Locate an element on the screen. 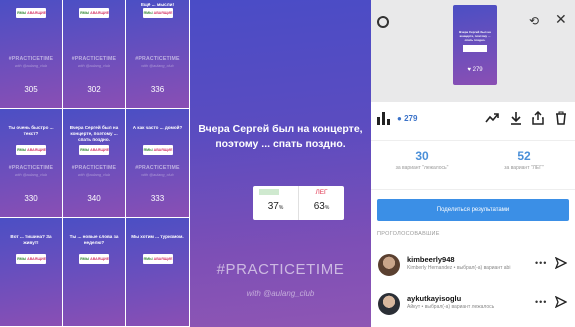 Image resolution: width=575 pixels, height=327 pixels. poll-percentage: 63% is located at coordinates (321, 206).